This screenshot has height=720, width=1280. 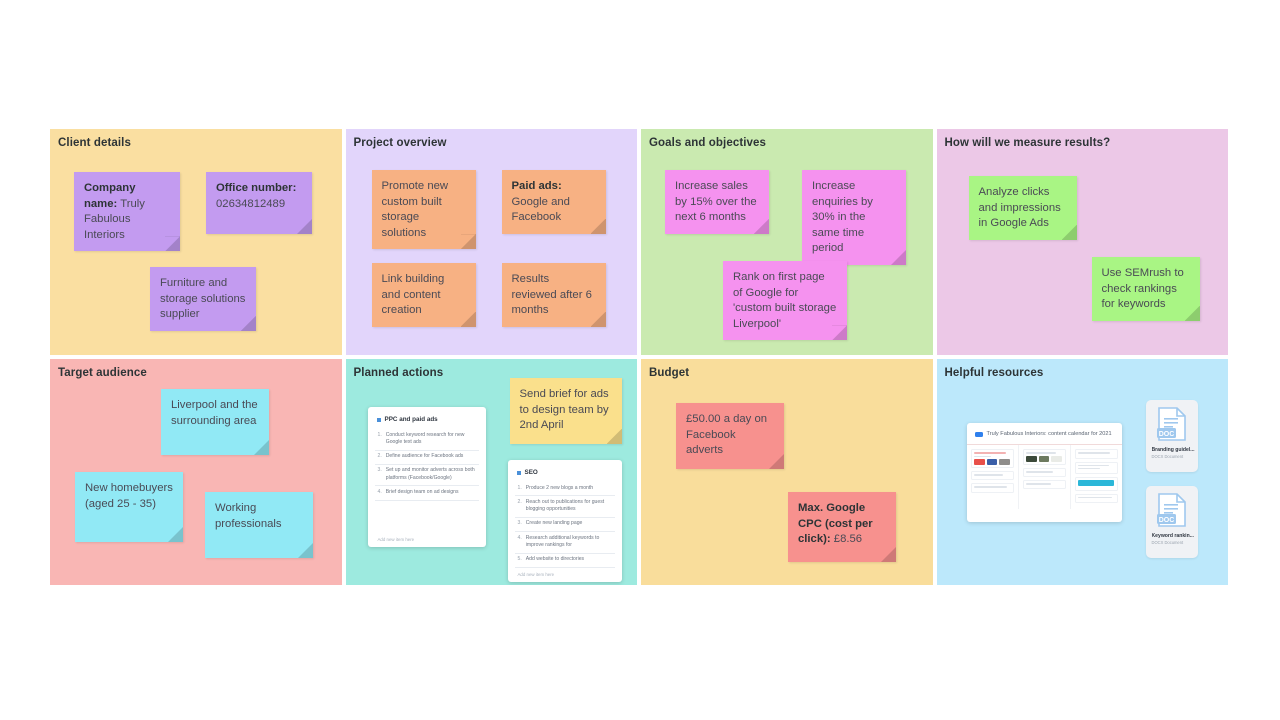 I want to click on checklist-header: PPC and paid ads, so click(x=427, y=419).